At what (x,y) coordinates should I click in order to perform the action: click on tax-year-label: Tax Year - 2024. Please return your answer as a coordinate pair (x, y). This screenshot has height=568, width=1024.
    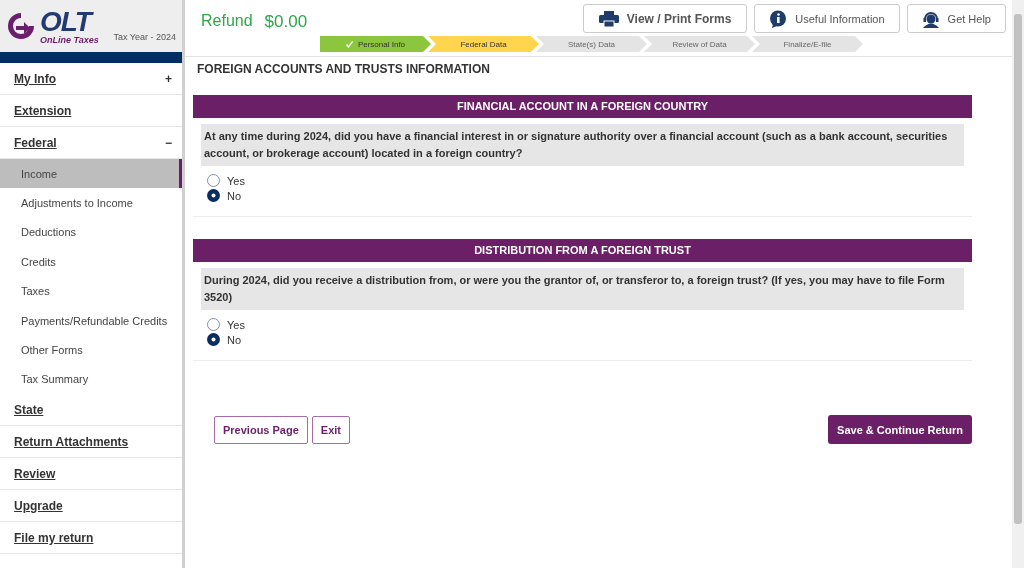
    Looking at the image, I should click on (144, 38).